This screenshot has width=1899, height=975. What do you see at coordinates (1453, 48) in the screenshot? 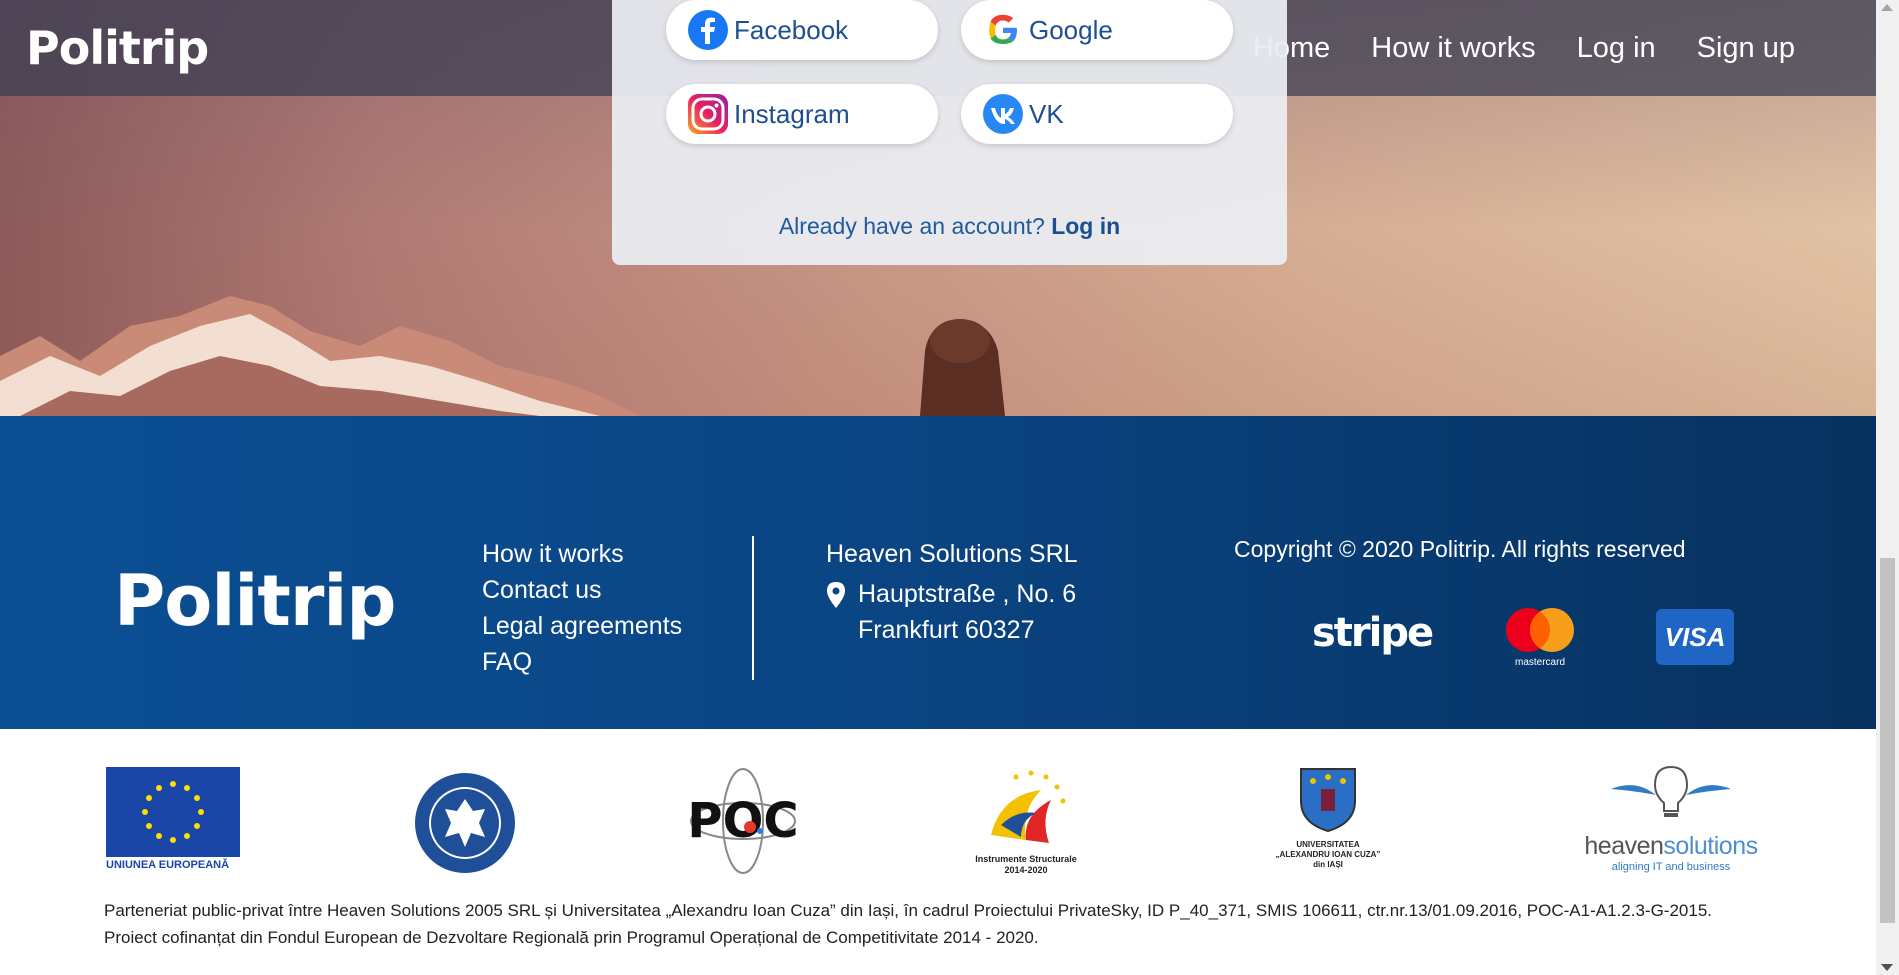
I see `nav-how-it-works-link: How it works` at bounding box center [1453, 48].